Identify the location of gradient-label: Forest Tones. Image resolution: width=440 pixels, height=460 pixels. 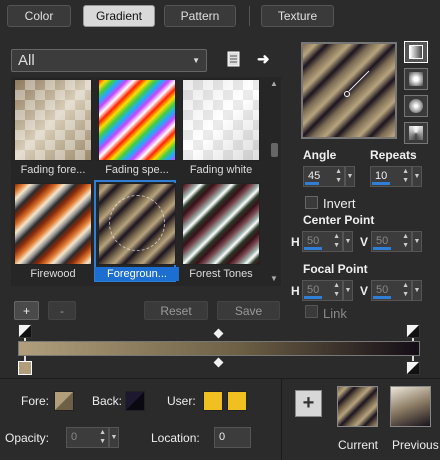
(221, 274).